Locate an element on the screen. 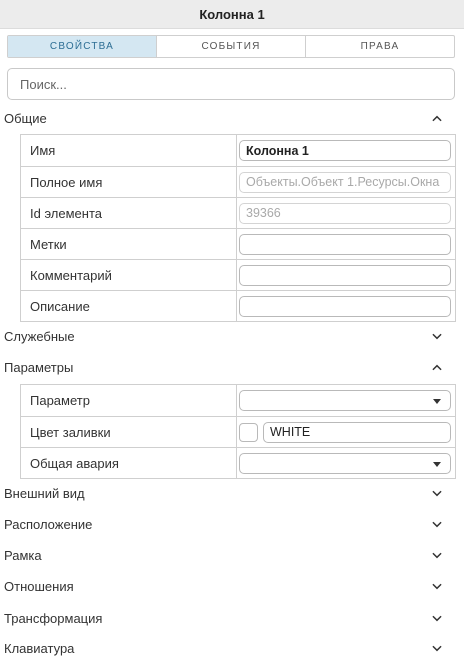  section-parameters-header: Параметры is located at coordinates (232, 367).